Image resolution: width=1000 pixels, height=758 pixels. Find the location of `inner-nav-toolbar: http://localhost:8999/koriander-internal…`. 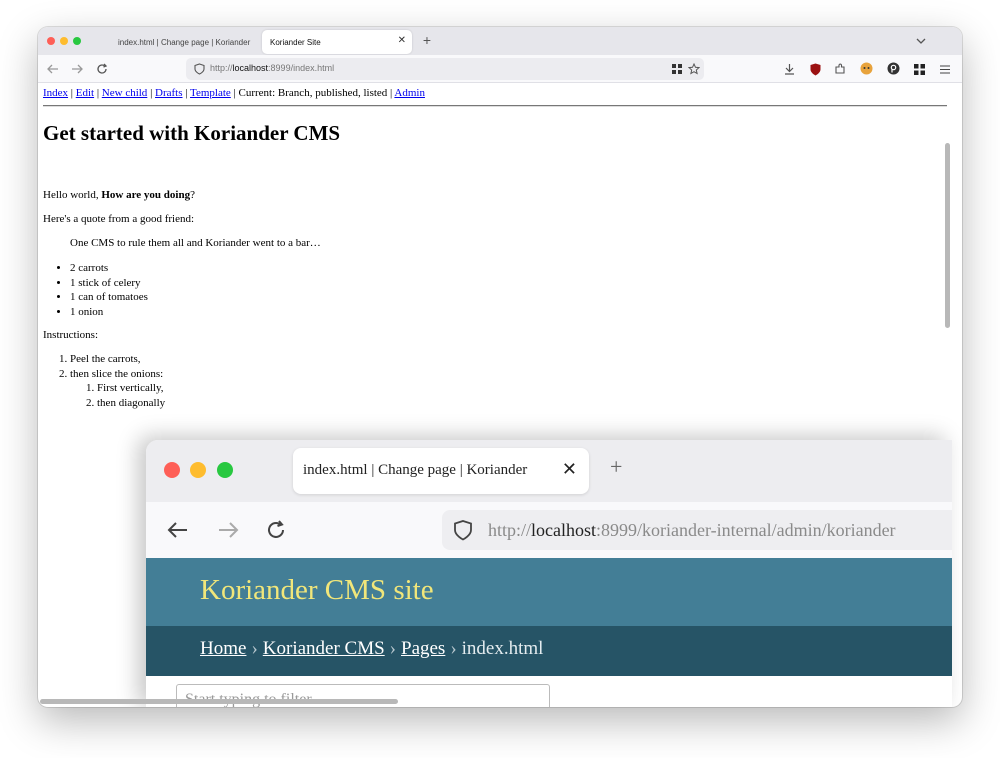

inner-nav-toolbar: http://localhost:8999/koriander-internal… is located at coordinates (549, 530).